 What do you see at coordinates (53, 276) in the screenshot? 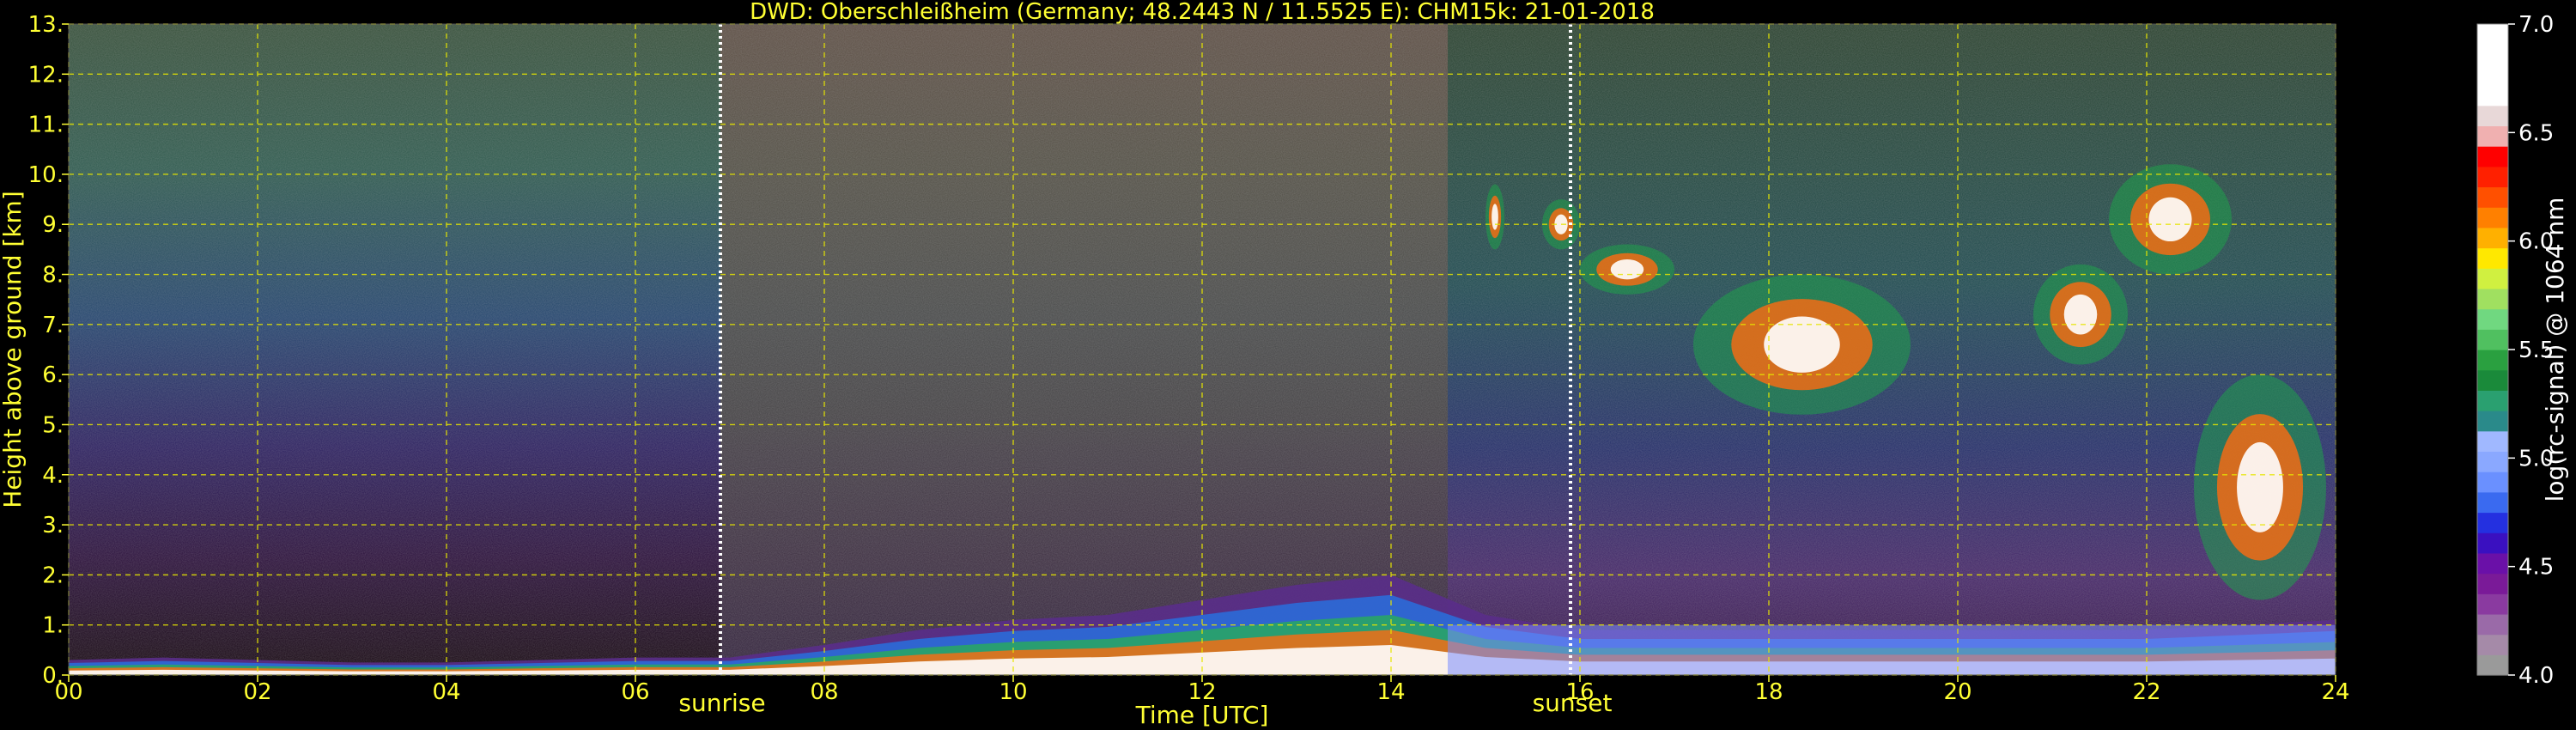
I see `y-tick-label: 8.` at bounding box center [53, 276].